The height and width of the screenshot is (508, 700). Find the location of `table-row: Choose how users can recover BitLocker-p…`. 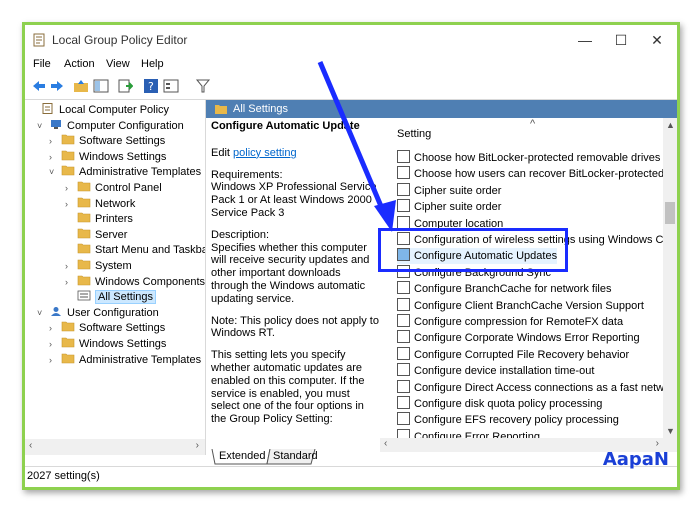

table-row: Choose how users can recover BitLocker-p… is located at coordinates (537, 174).